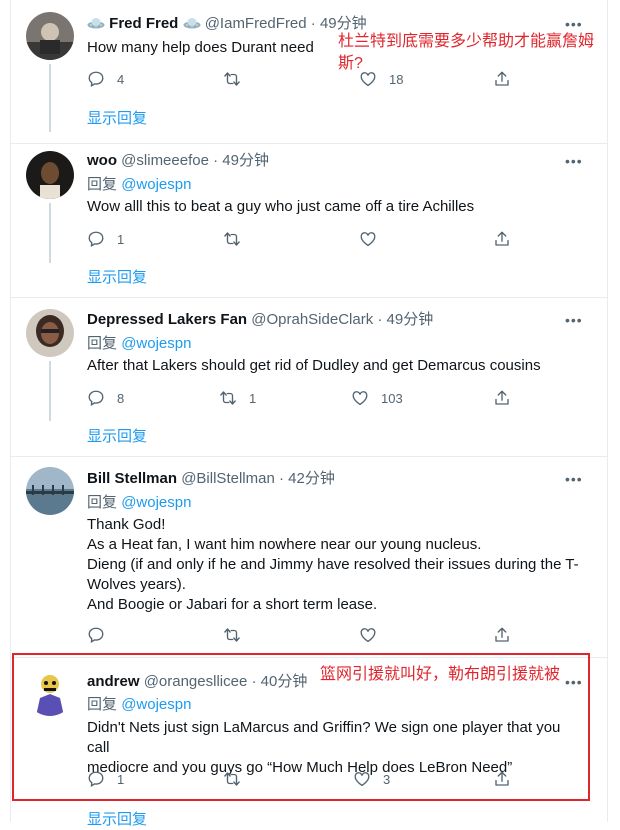  Describe the element at coordinates (466, 53) in the screenshot. I see `annotation-note-1: 杜兰特到底需要多少帮助才能赢詹姆 斯?` at that location.